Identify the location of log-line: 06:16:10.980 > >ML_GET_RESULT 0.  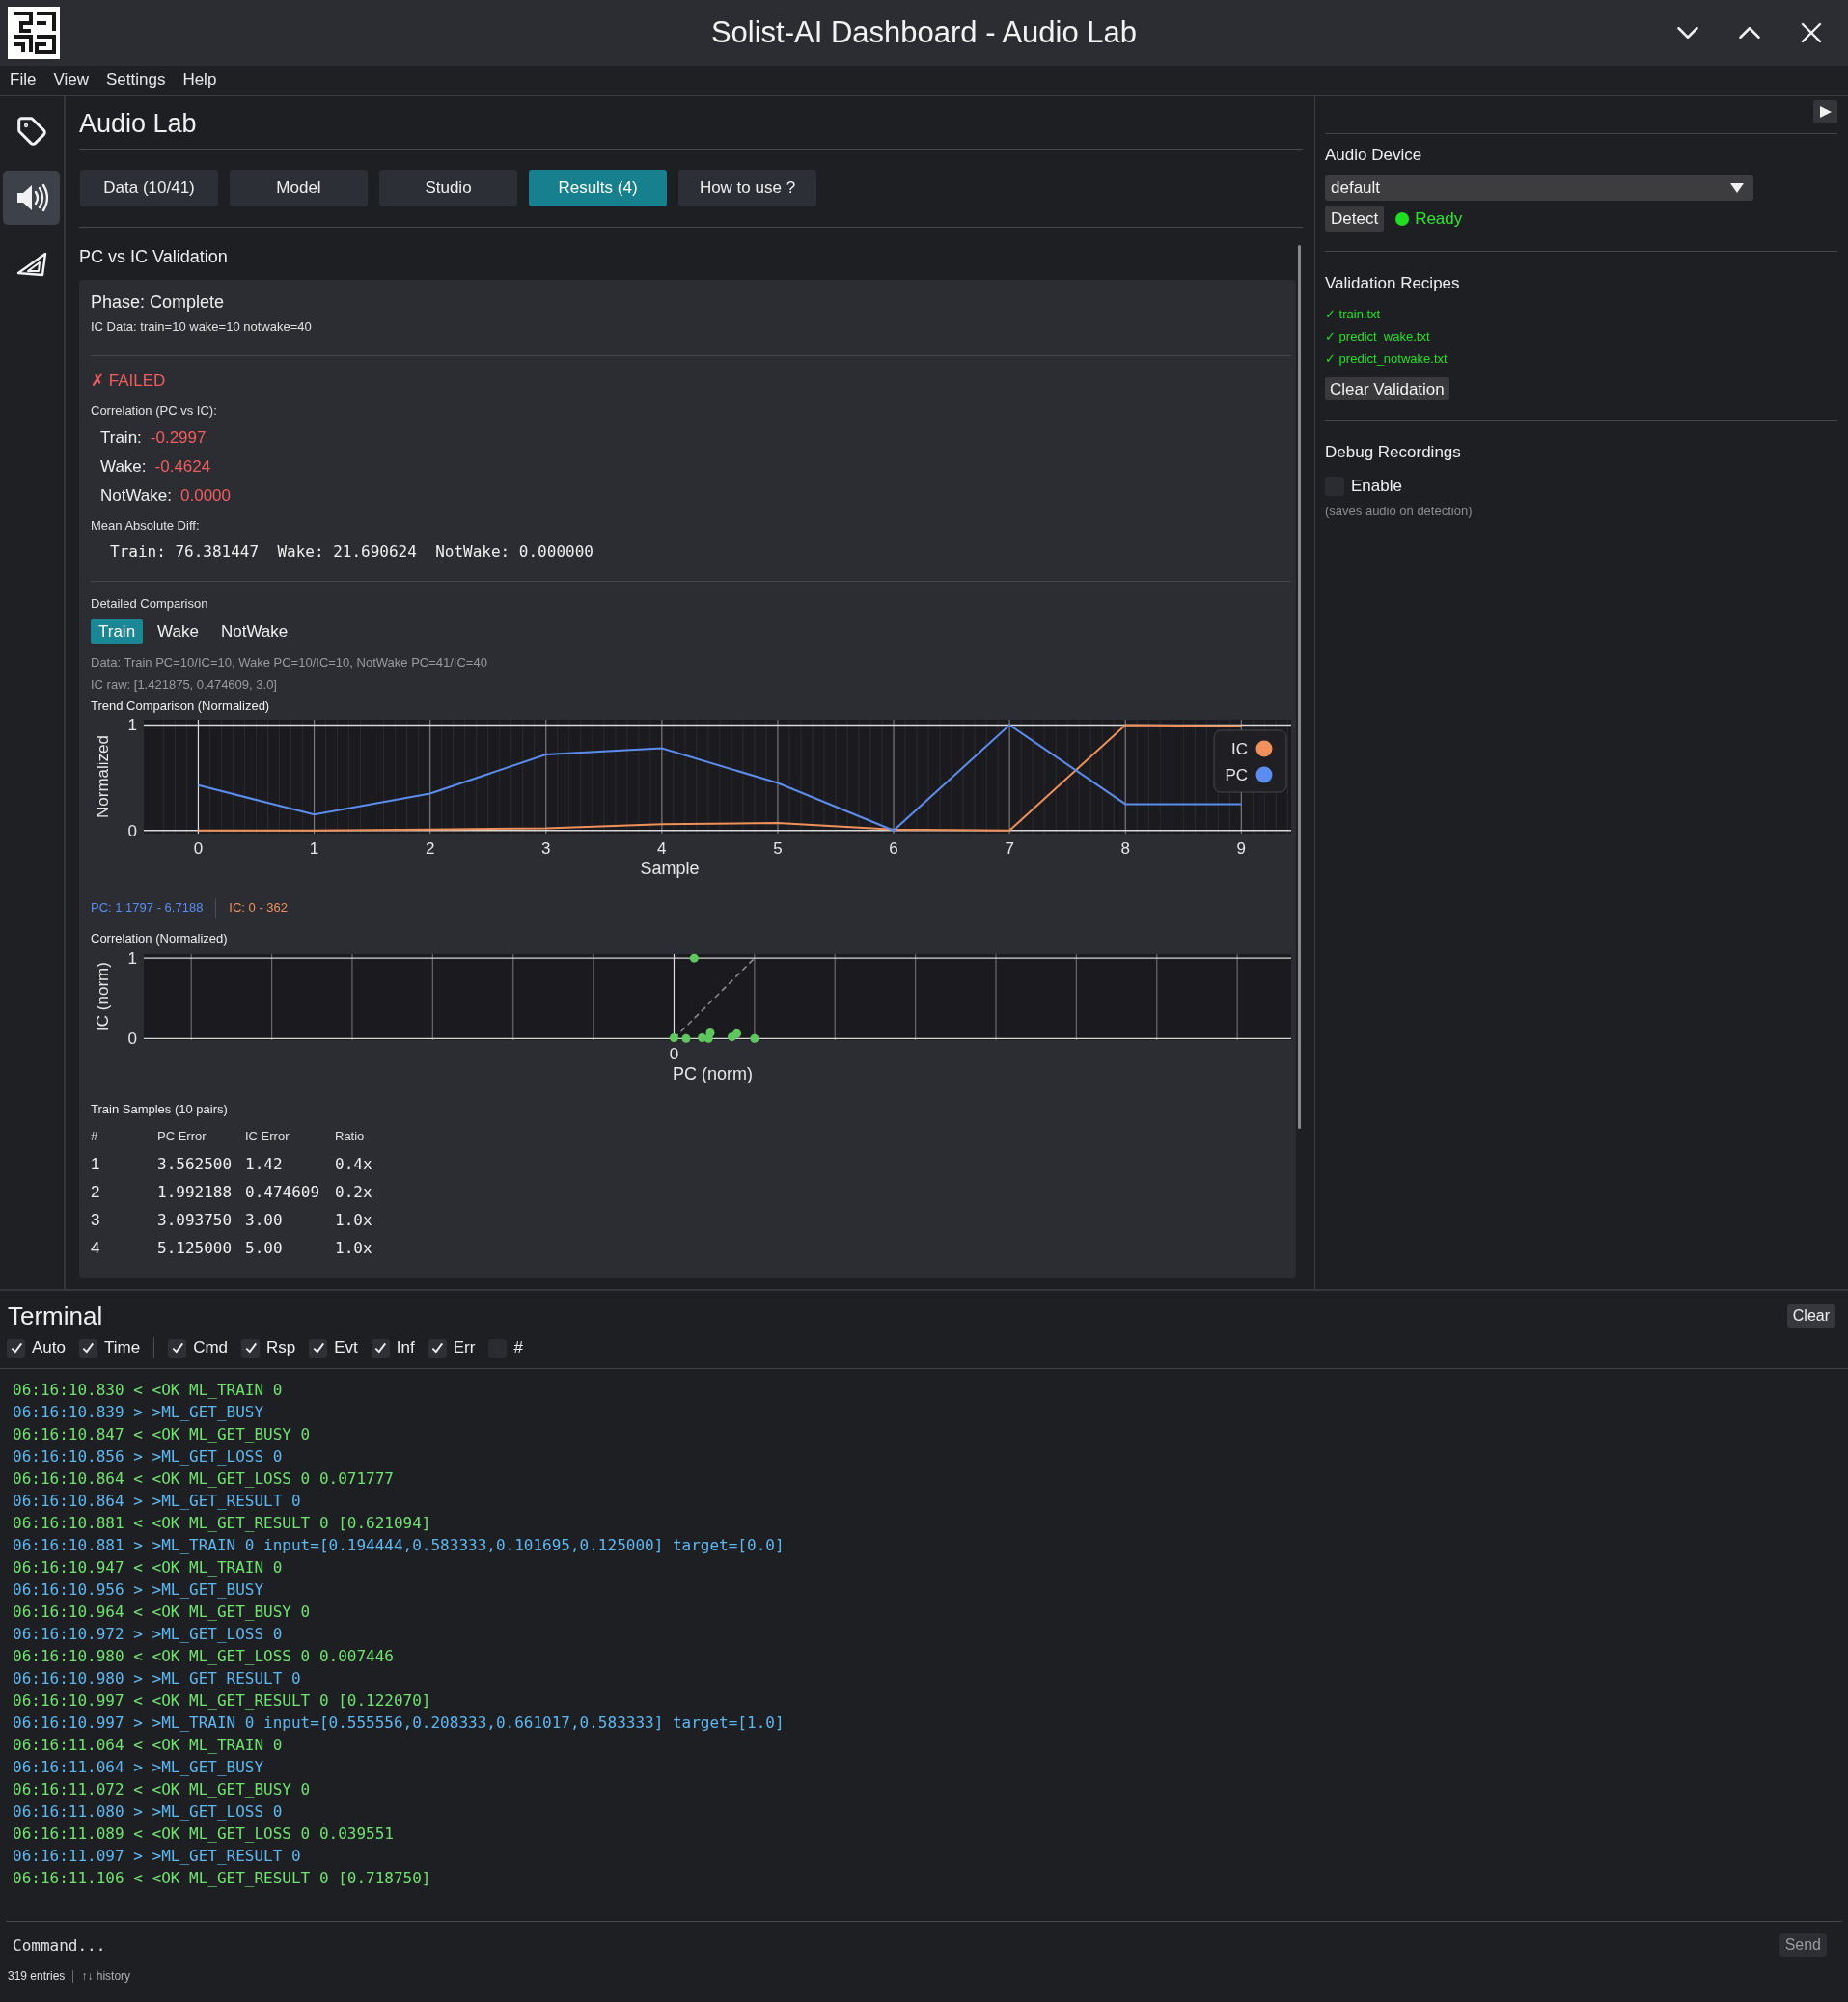
(157, 1678).